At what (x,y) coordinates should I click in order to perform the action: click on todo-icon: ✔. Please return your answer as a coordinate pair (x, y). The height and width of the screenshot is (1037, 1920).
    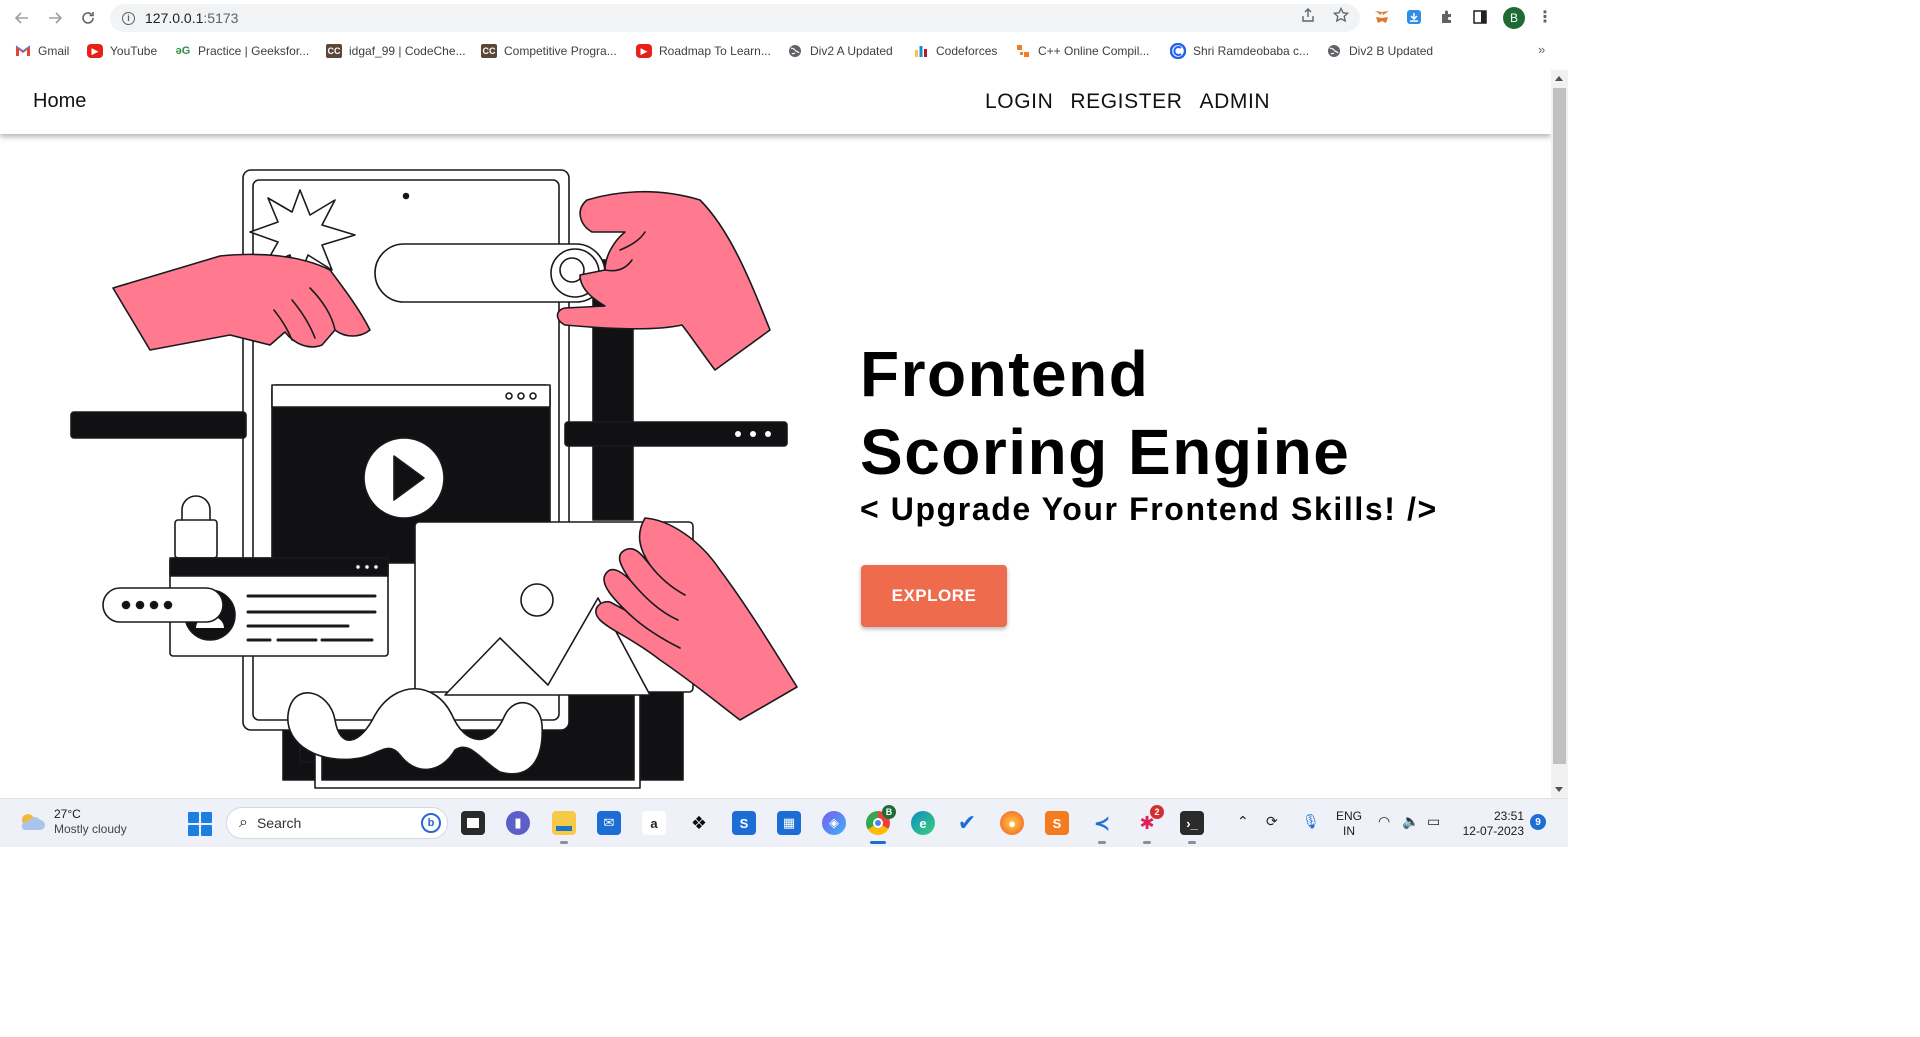
    Looking at the image, I should click on (967, 822).